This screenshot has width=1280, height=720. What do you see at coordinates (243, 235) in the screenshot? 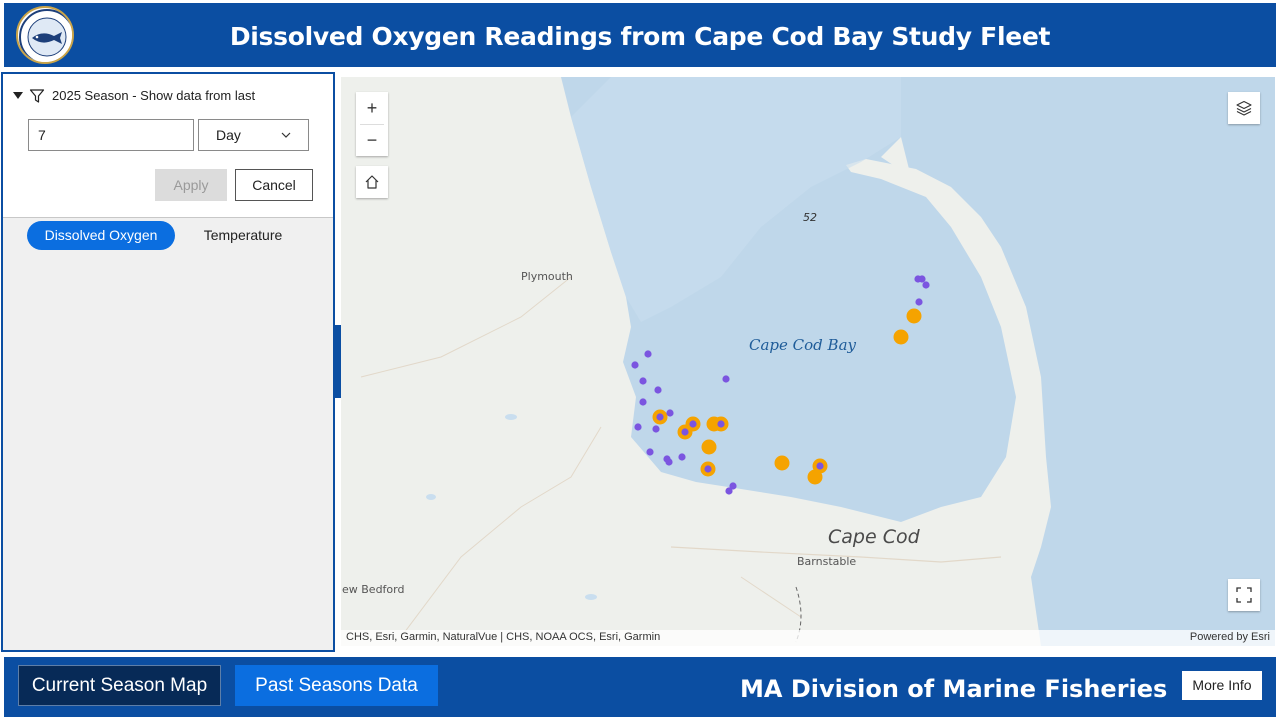
I see `tab-temperature: Temperature` at bounding box center [243, 235].